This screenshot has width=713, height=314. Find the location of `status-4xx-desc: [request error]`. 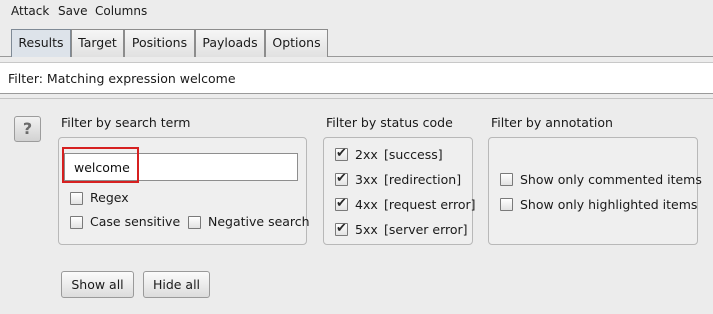

status-4xx-desc: [request error] is located at coordinates (430, 204).